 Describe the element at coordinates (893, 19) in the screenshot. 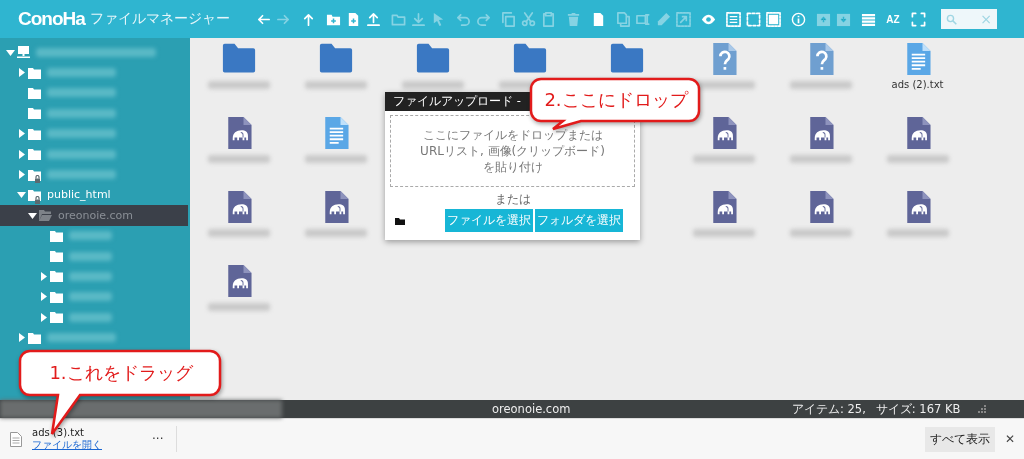

I see `sort-button: AZ` at that location.